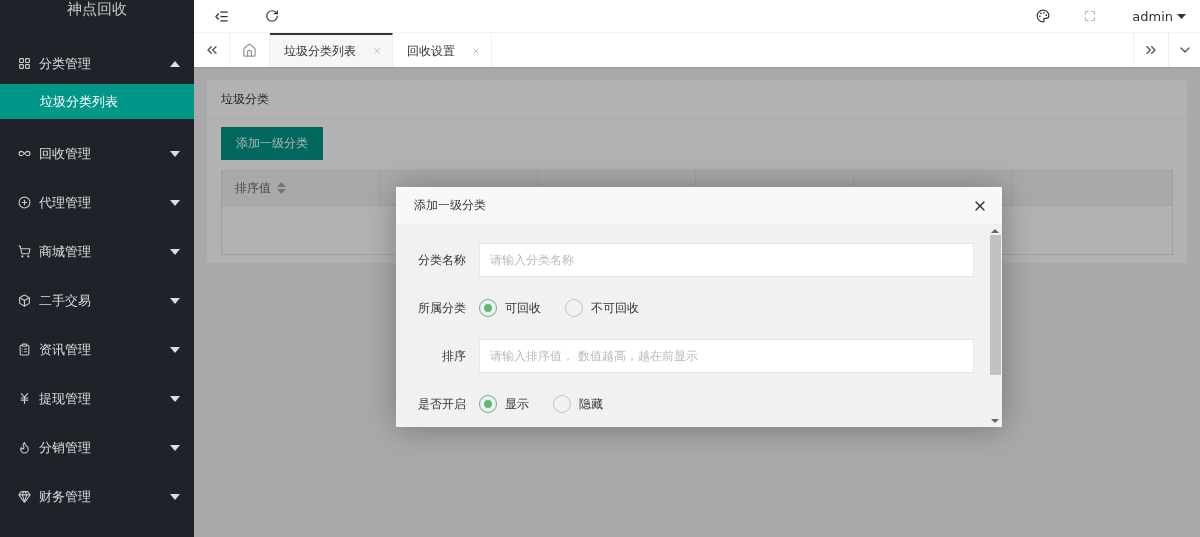 This screenshot has width=1200, height=537. Describe the element at coordinates (24, 349) in the screenshot. I see `clipboard-icon` at that location.